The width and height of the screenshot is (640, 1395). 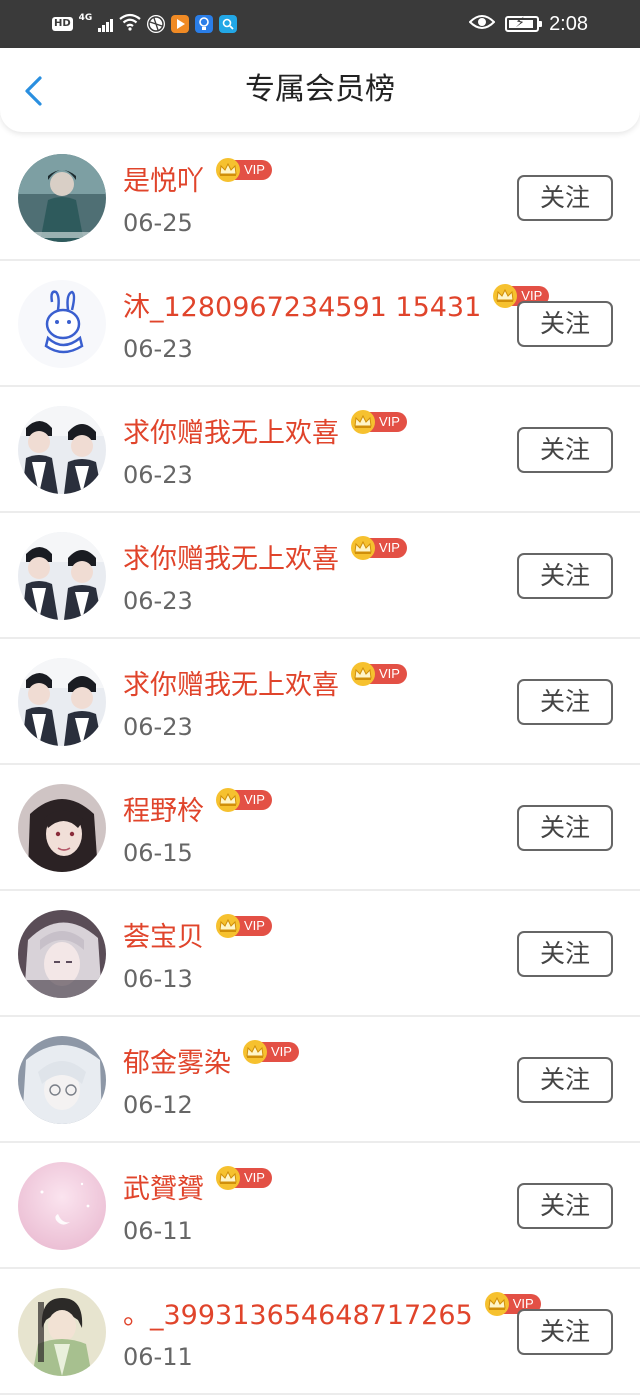 I want to click on member-row: 武贇贇 VIP 06-11 关注, so click(x=320, y=1206).